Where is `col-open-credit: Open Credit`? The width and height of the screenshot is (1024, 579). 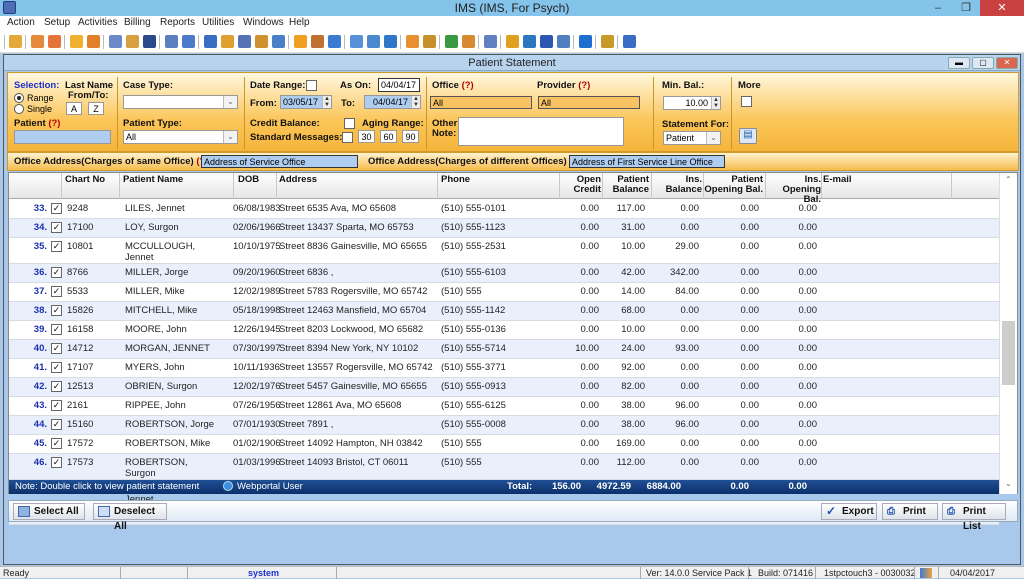 col-open-credit: Open Credit is located at coordinates (581, 185).